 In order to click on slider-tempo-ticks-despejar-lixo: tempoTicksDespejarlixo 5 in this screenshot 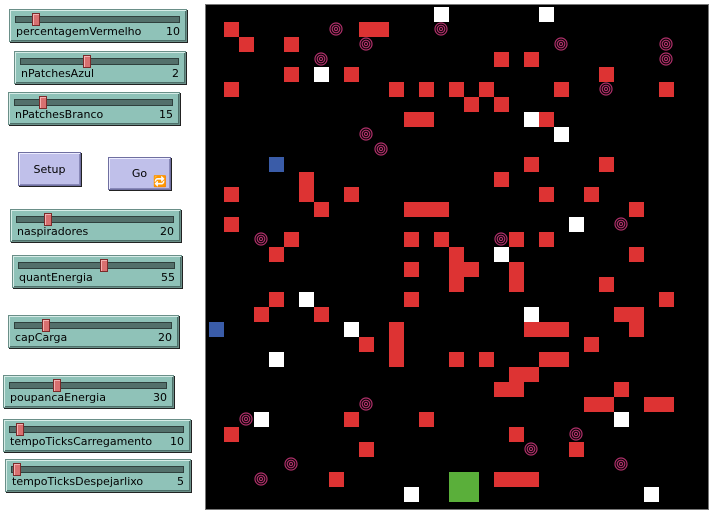, I will do `click(98, 475)`.